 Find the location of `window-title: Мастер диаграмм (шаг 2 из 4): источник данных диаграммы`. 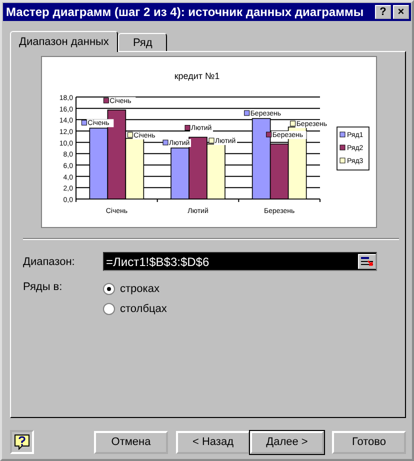

window-title: Мастер диаграмм (шаг 2 из 4): источник данных диаграммы is located at coordinates (185, 12).